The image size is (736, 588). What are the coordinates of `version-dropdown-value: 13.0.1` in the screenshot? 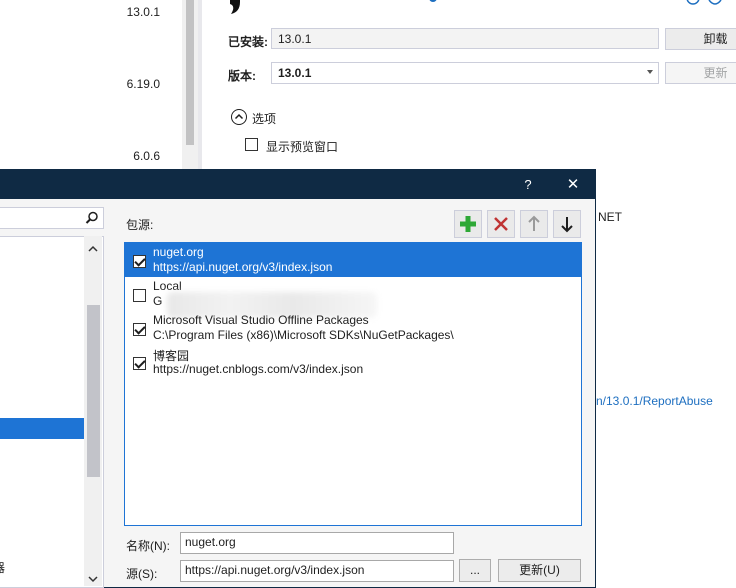 It's located at (295, 73).